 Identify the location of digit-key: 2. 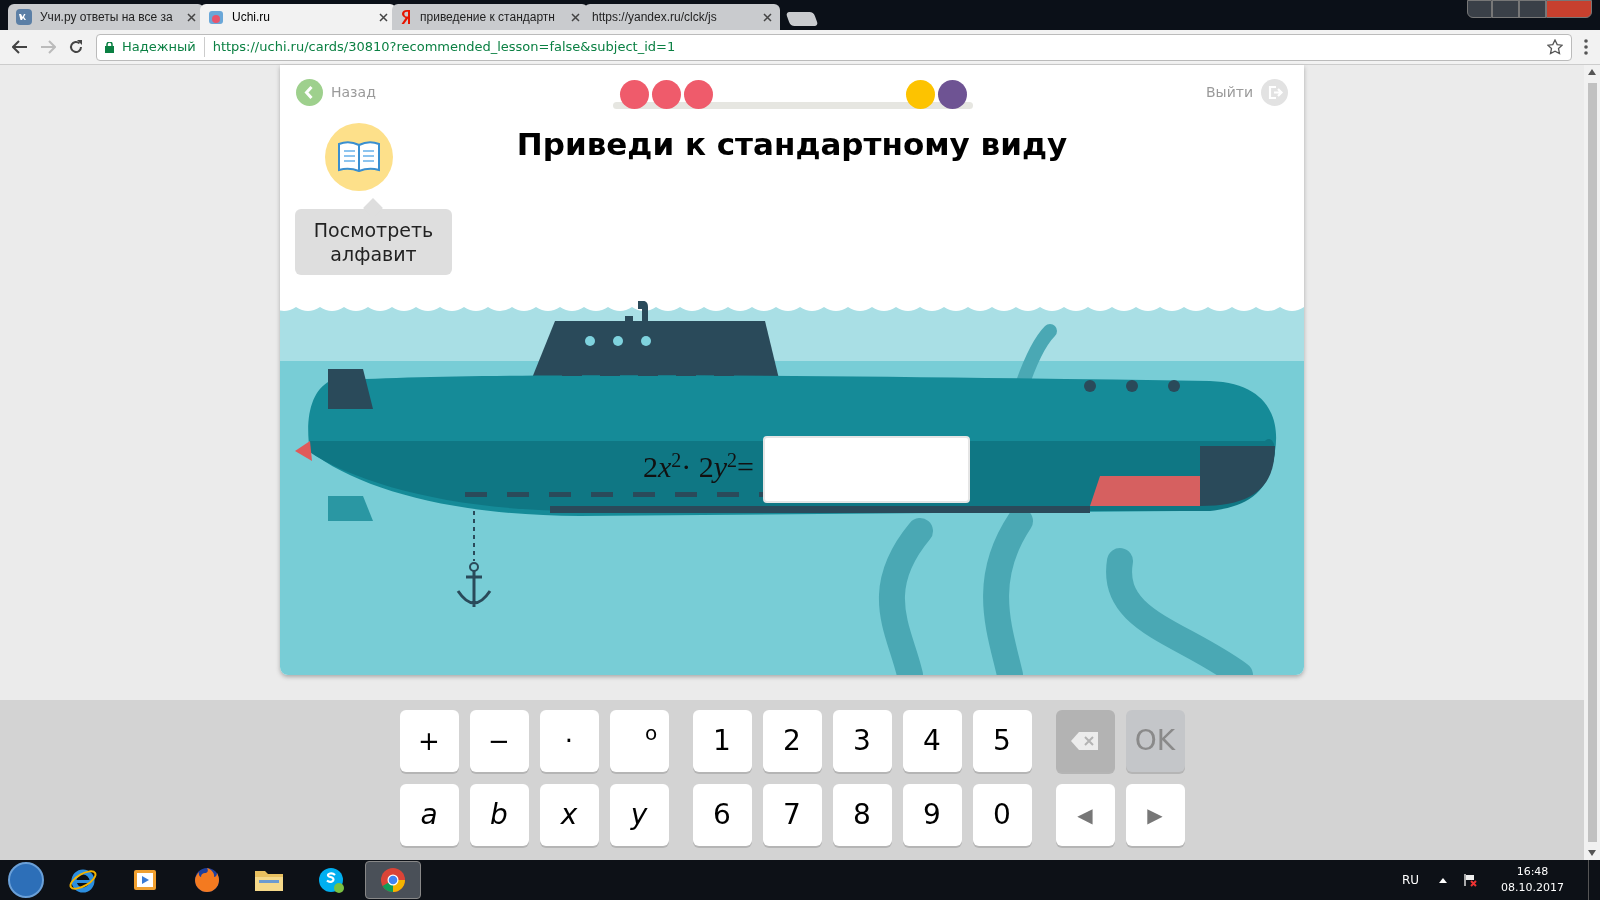
(792, 741).